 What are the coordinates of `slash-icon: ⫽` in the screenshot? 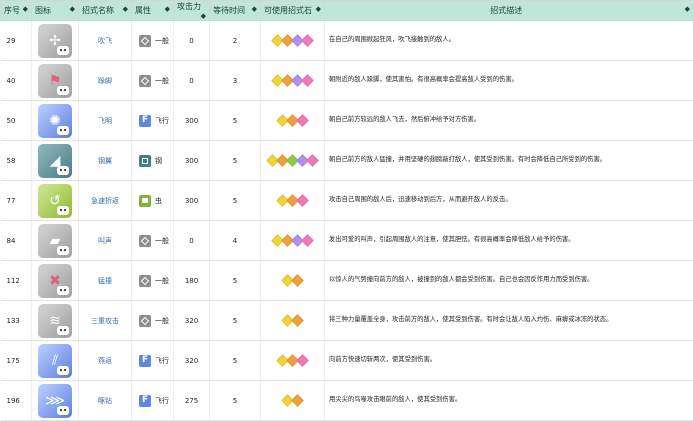 It's located at (55, 361).